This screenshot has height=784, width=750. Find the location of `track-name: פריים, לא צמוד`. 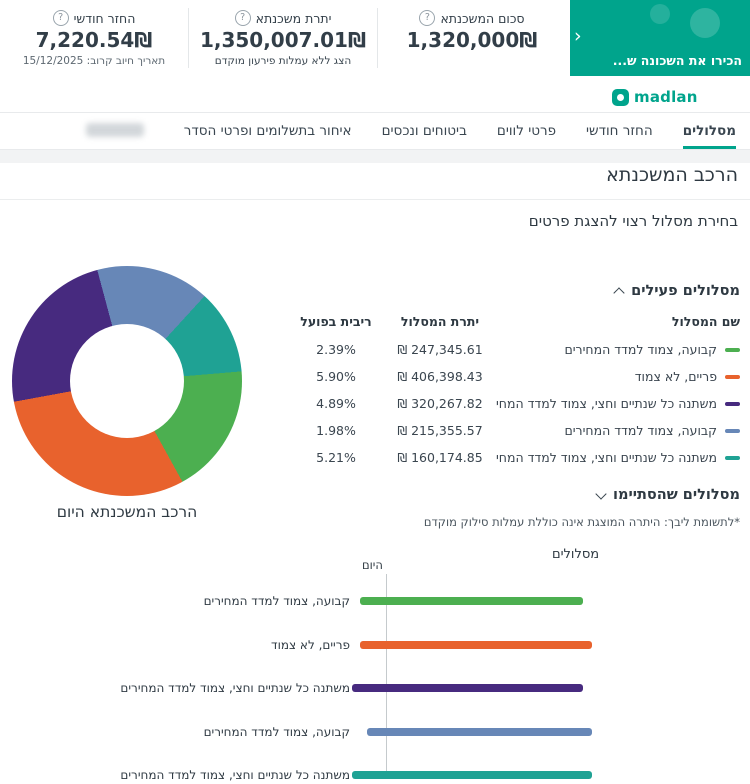

track-name: פריים, לא צמוד is located at coordinates (675, 376).